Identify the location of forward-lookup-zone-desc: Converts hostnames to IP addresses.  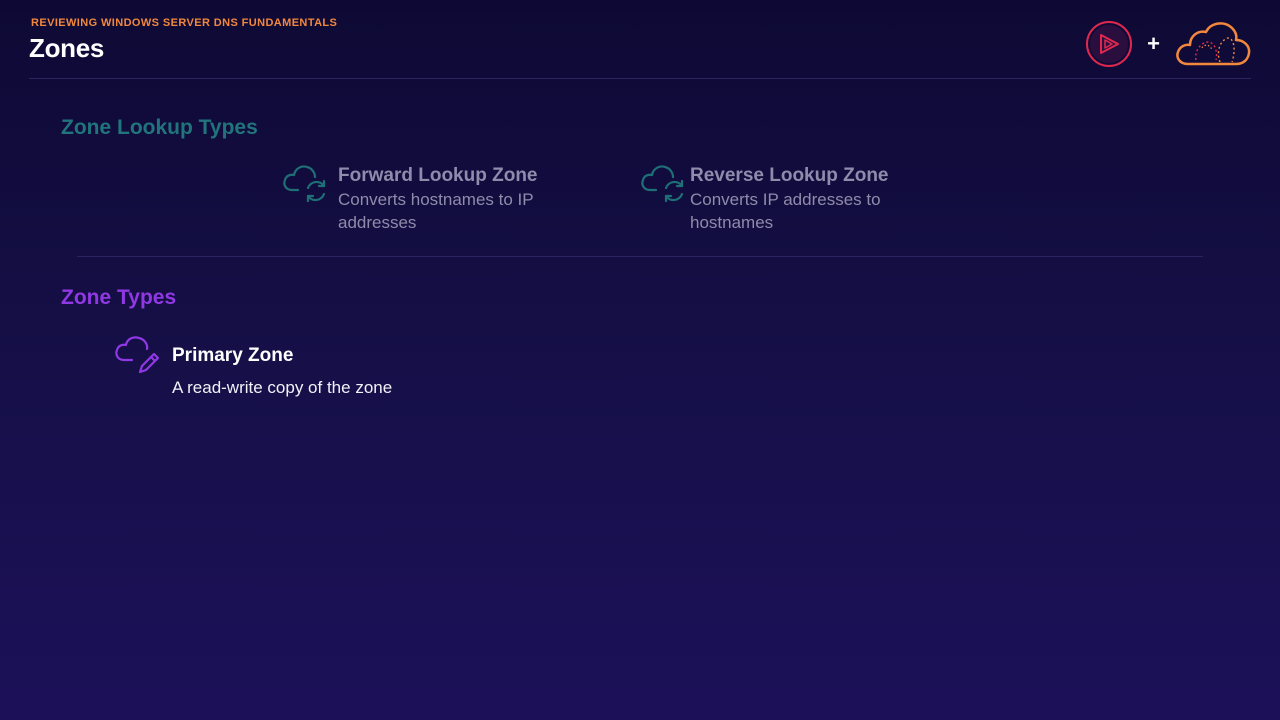
(436, 211).